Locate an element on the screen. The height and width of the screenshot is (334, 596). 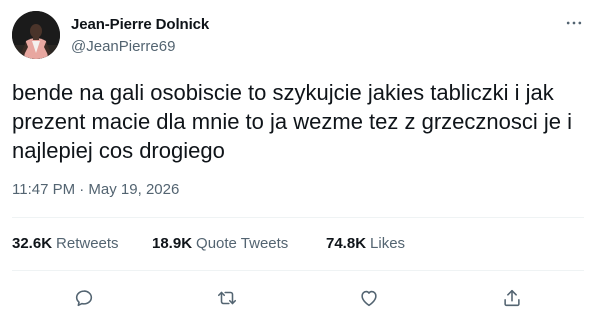
retweets-count: 32.6K is located at coordinates (32, 243).